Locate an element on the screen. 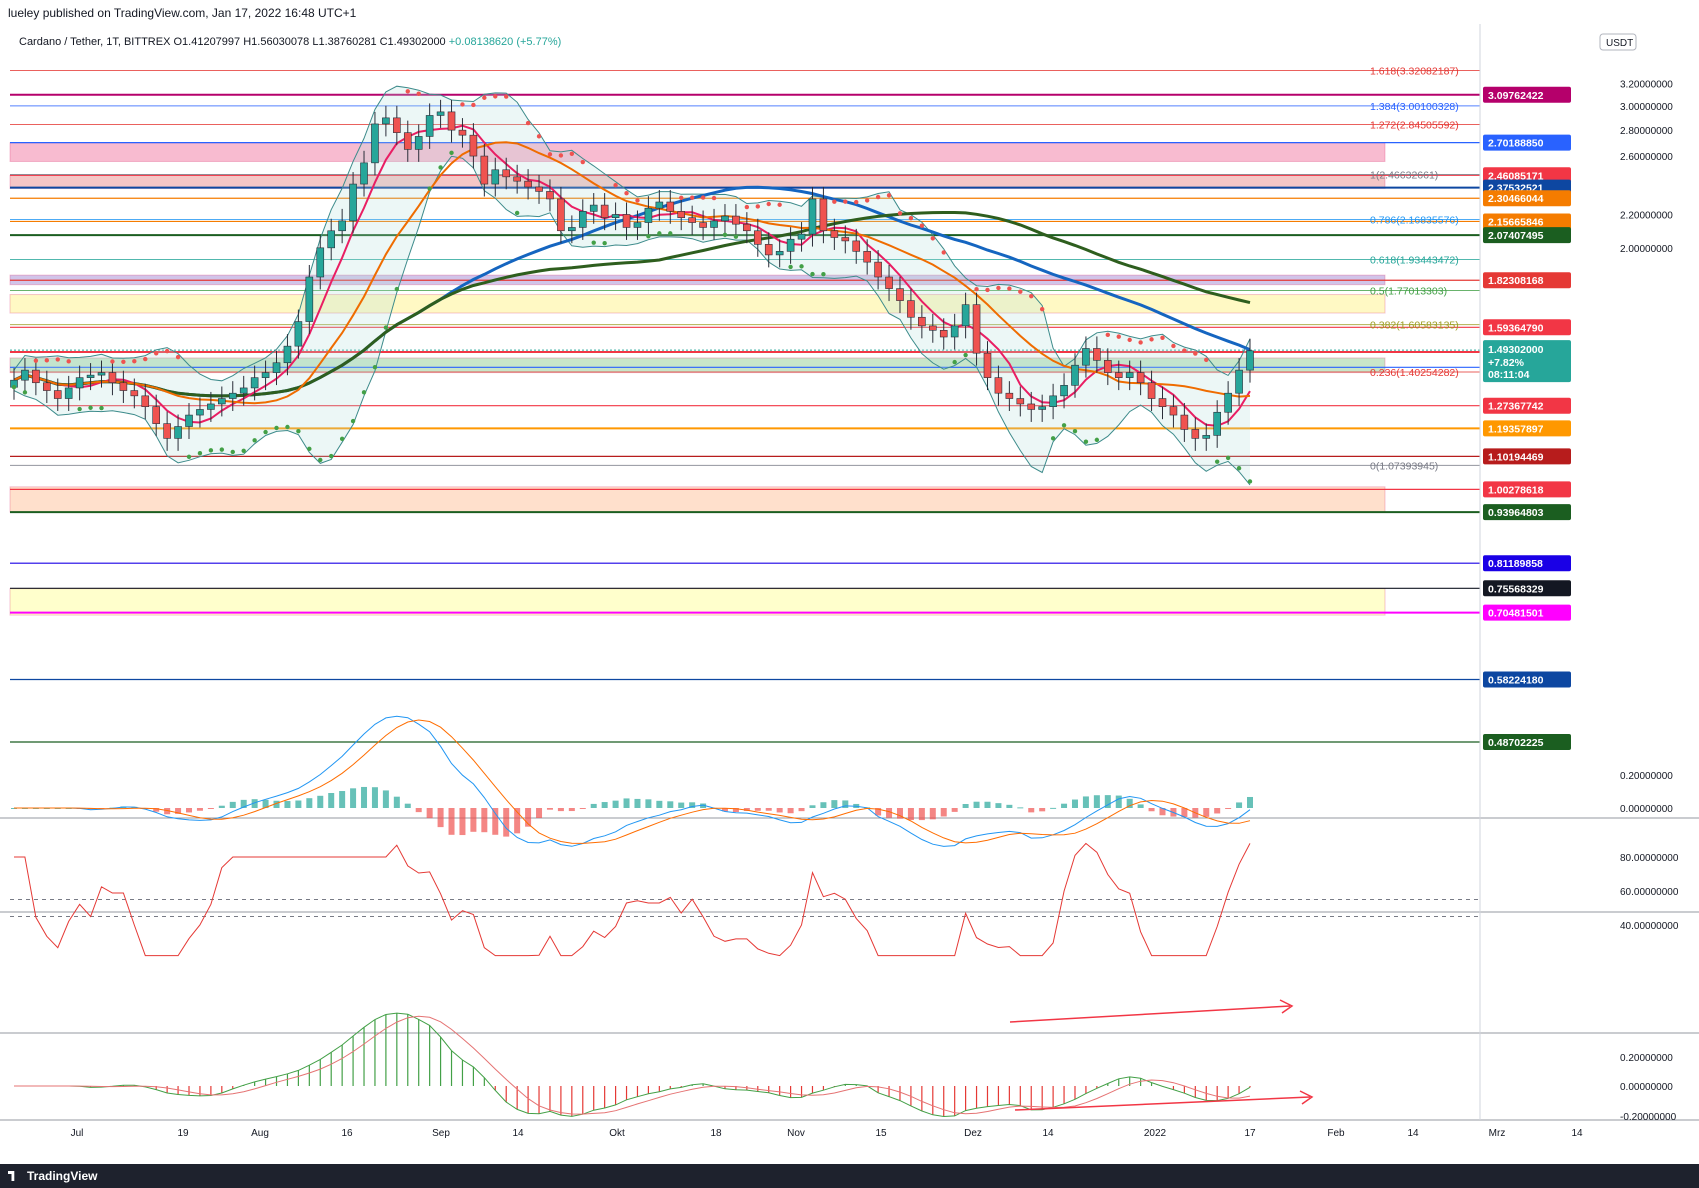 This screenshot has height=1188, width=1699. price-tick: 2.80000000 is located at coordinates (1646, 131).